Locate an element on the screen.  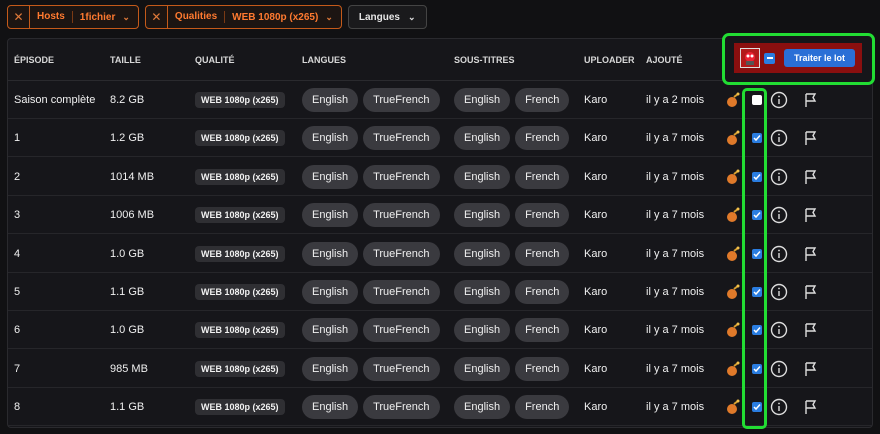
col-taille: TAILLE is located at coordinates (125, 60).